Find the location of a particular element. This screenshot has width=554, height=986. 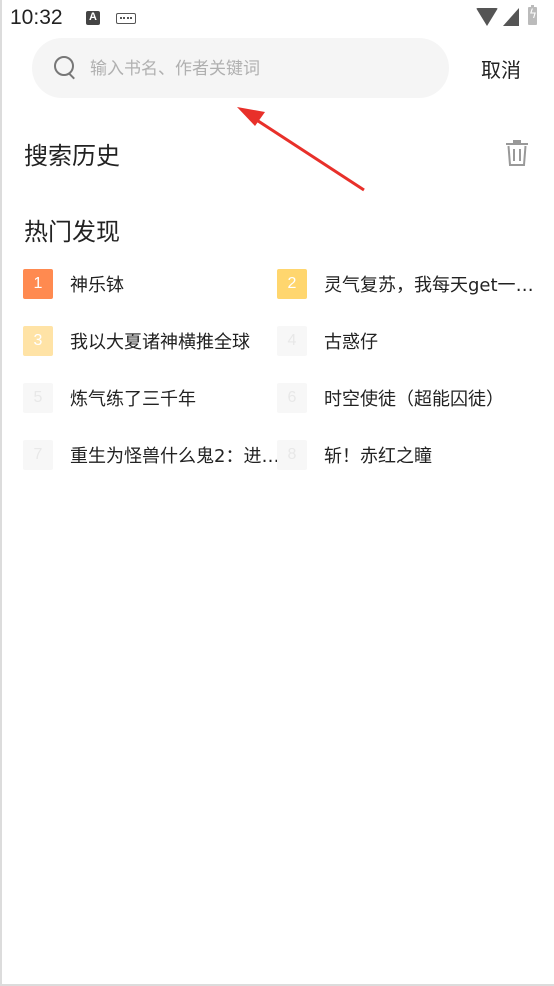

hot-list-item: 2 灵气复苏，我每天get一个新技能 is located at coordinates (407, 285).